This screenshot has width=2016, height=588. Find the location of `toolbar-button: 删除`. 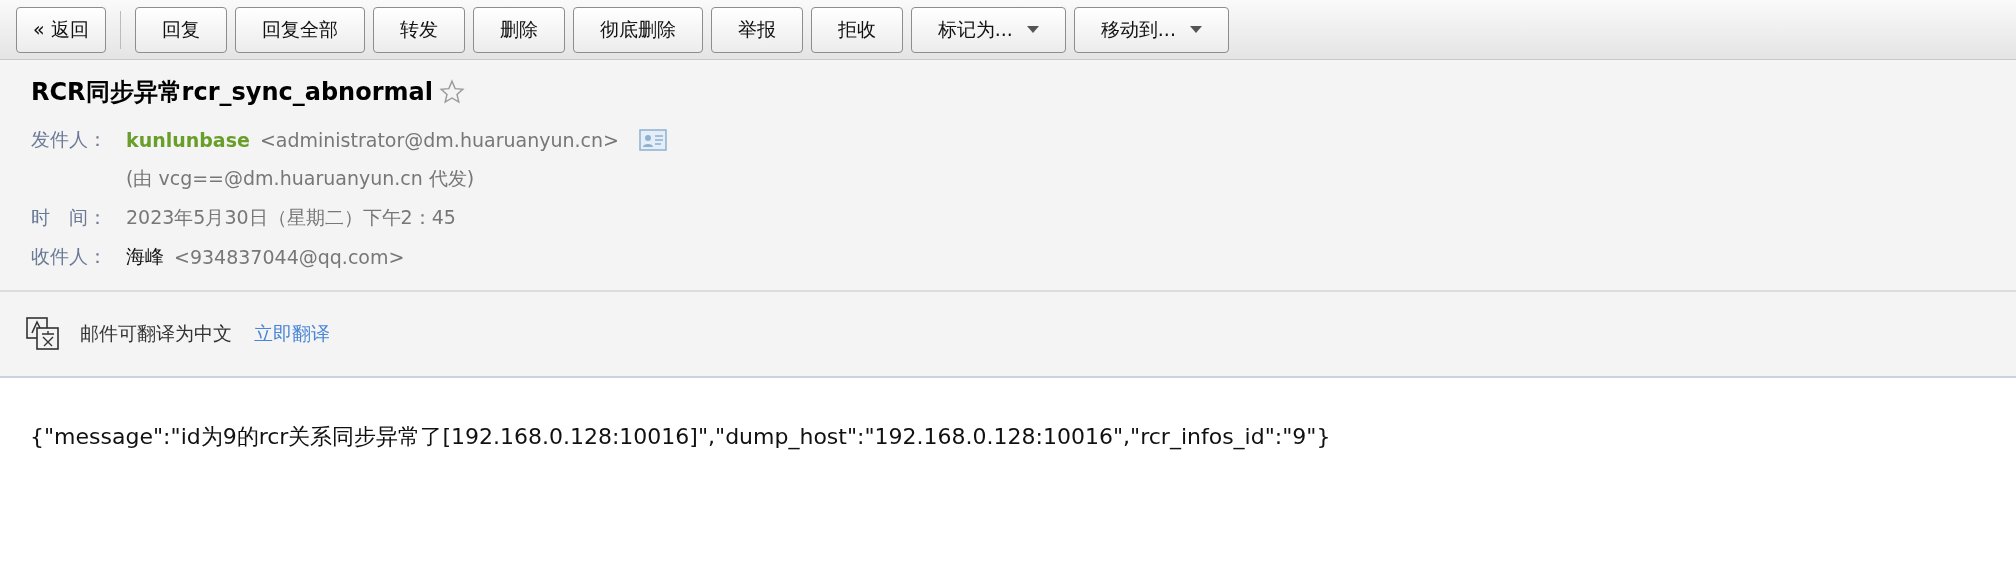

toolbar-button: 删除 is located at coordinates (518, 29).